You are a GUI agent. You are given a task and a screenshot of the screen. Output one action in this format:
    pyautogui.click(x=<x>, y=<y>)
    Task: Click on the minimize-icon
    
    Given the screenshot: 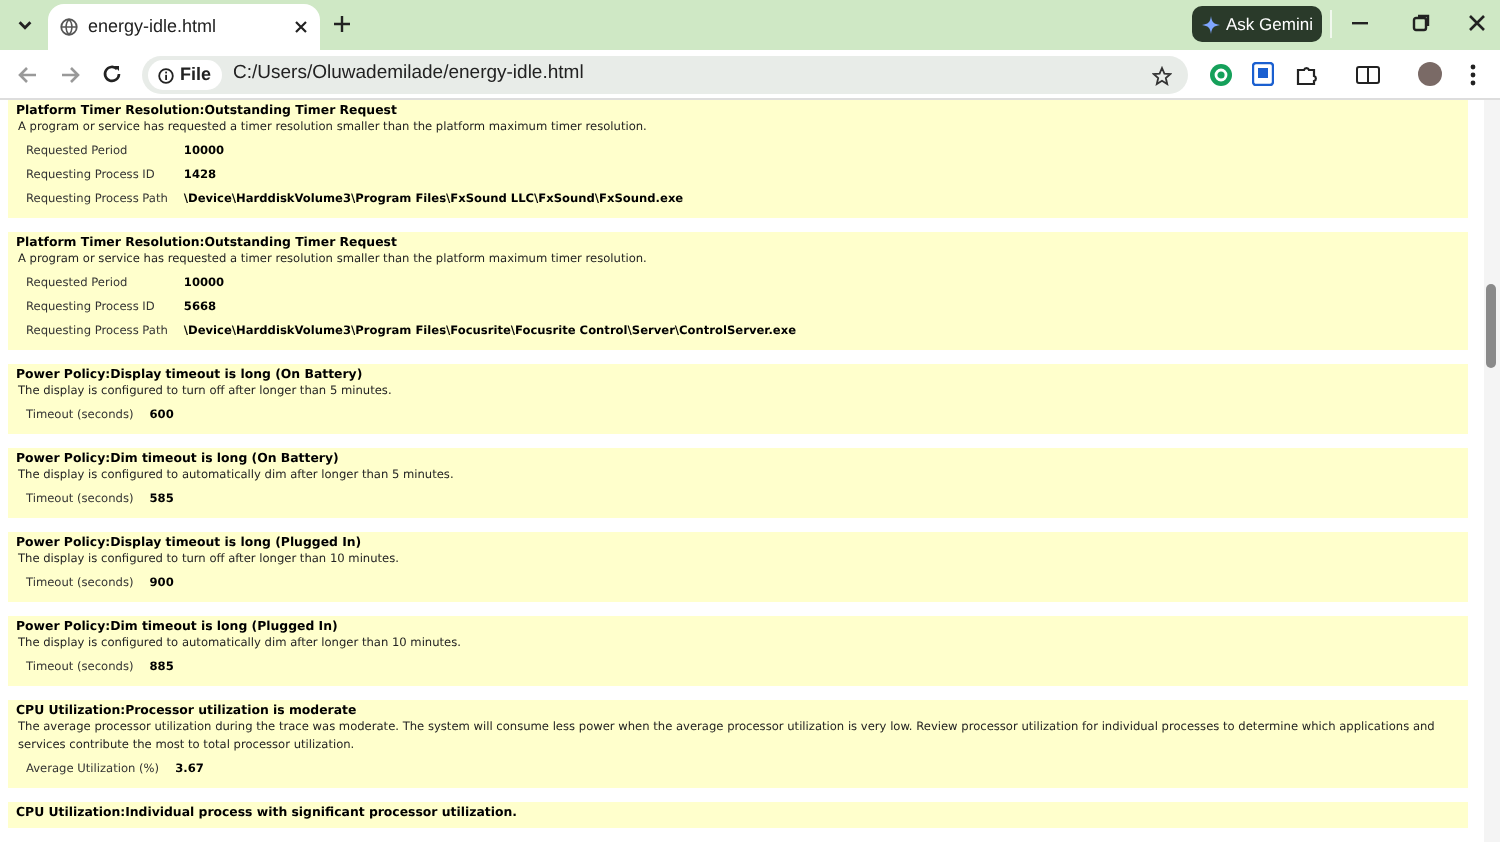 What is the action you would take?
    pyautogui.click(x=1360, y=24)
    